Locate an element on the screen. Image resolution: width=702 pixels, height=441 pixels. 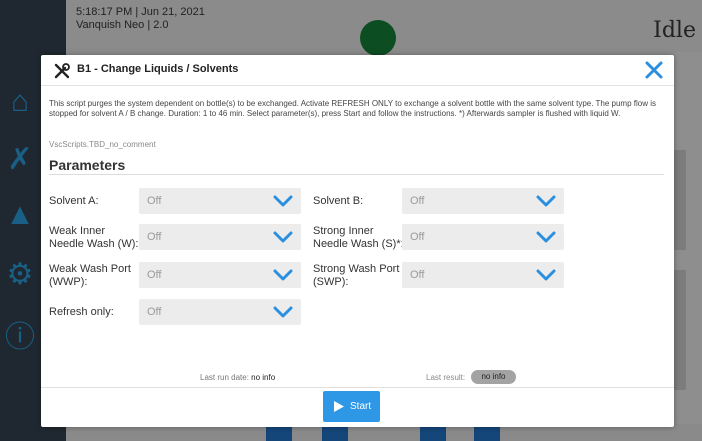
dialog-title: B1 - Change Liquids / Solvents is located at coordinates (158, 69).